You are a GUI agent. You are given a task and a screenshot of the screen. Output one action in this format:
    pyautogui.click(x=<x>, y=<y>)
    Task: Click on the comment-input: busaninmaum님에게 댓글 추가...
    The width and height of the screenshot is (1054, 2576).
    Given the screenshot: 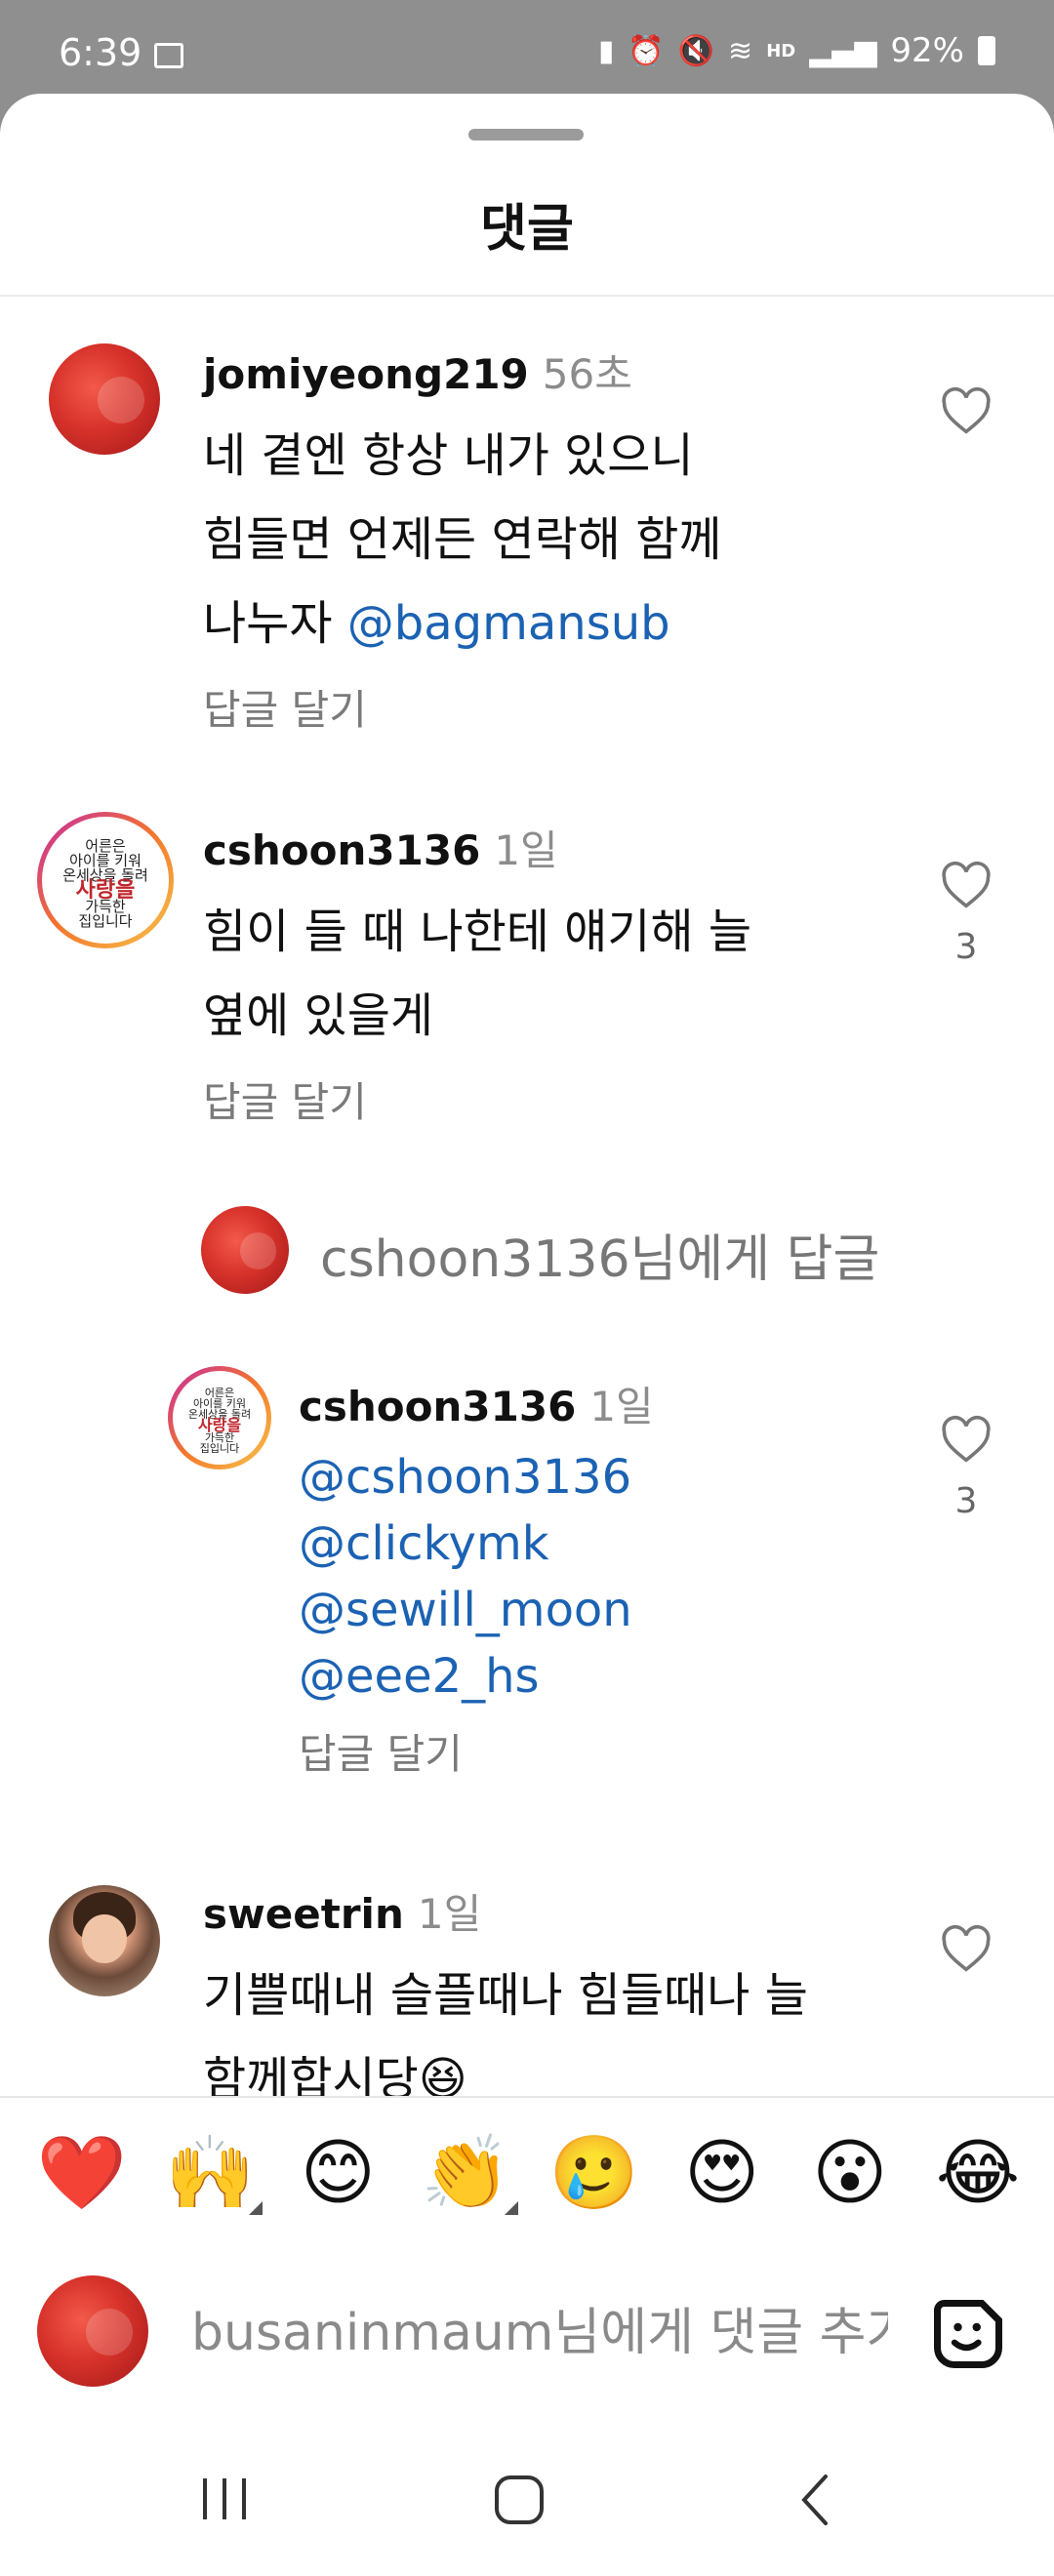 What is the action you would take?
    pyautogui.click(x=539, y=2327)
    